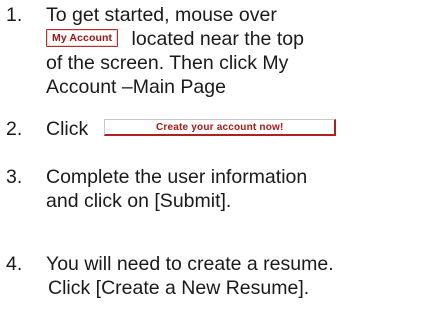 This screenshot has width=446, height=328. I want to click on step-line: You will need to create a resume., so click(190, 264).